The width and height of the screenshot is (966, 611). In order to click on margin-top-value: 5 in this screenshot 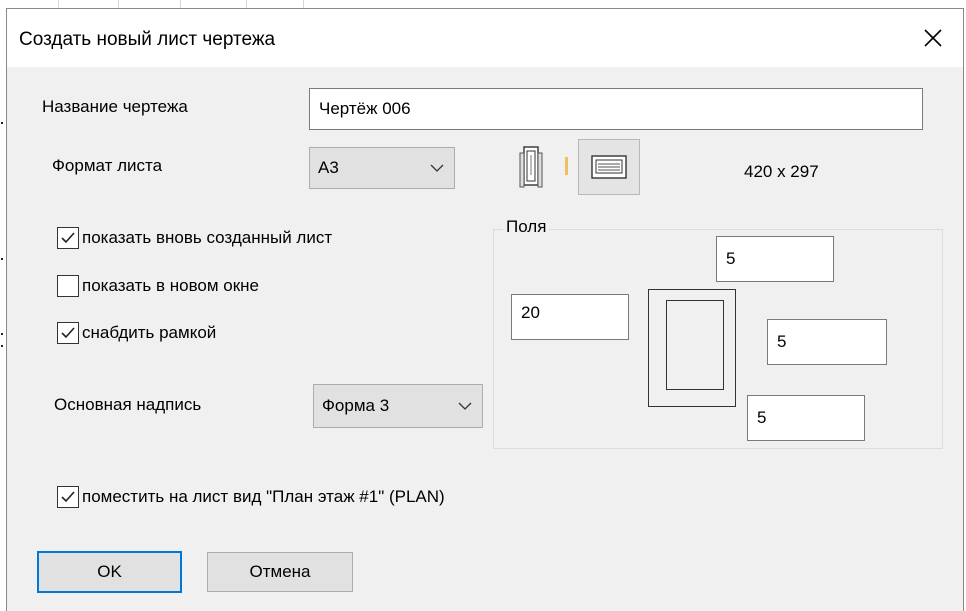, I will do `click(731, 258)`.